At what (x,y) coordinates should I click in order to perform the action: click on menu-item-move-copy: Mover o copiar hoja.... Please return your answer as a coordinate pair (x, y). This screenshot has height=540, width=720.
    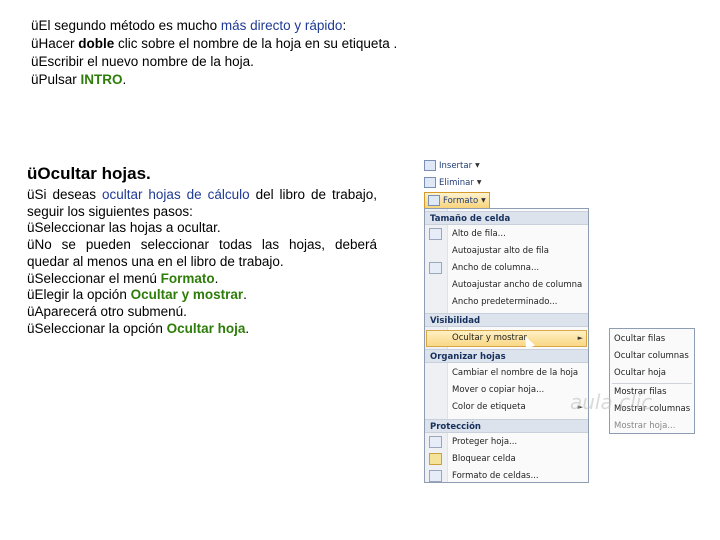
    Looking at the image, I should click on (498, 390).